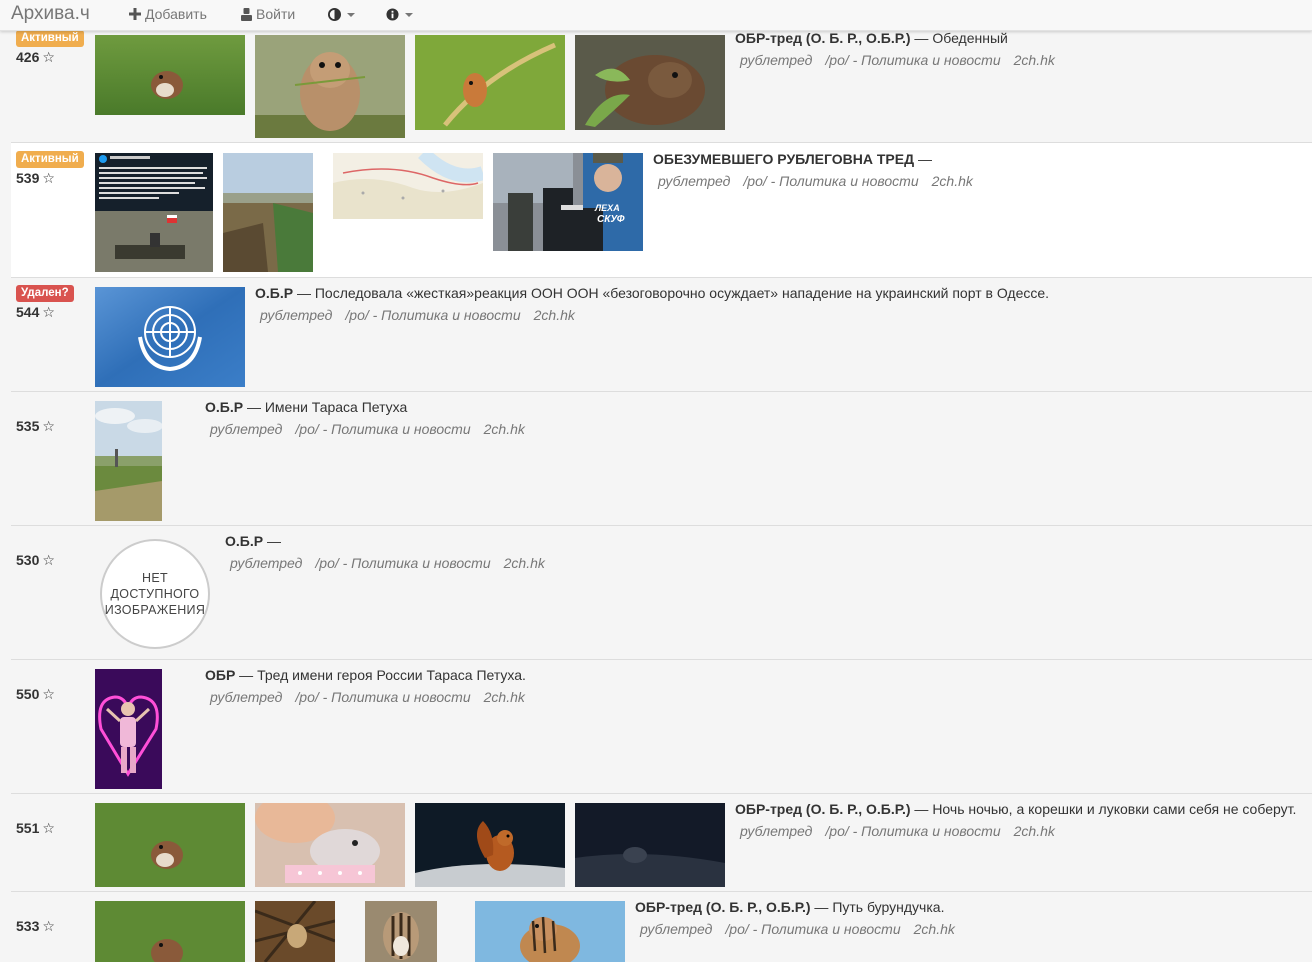  I want to click on thumbnail-chipmunk-on-rock, so click(550, 931).